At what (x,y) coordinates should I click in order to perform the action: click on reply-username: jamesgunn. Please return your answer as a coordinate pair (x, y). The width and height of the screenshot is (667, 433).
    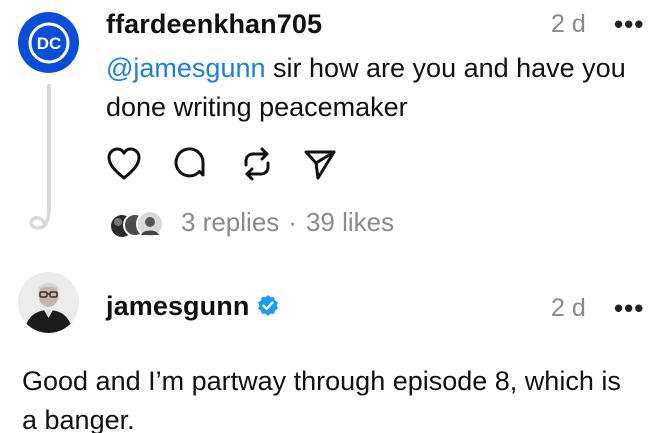
    Looking at the image, I should click on (177, 306).